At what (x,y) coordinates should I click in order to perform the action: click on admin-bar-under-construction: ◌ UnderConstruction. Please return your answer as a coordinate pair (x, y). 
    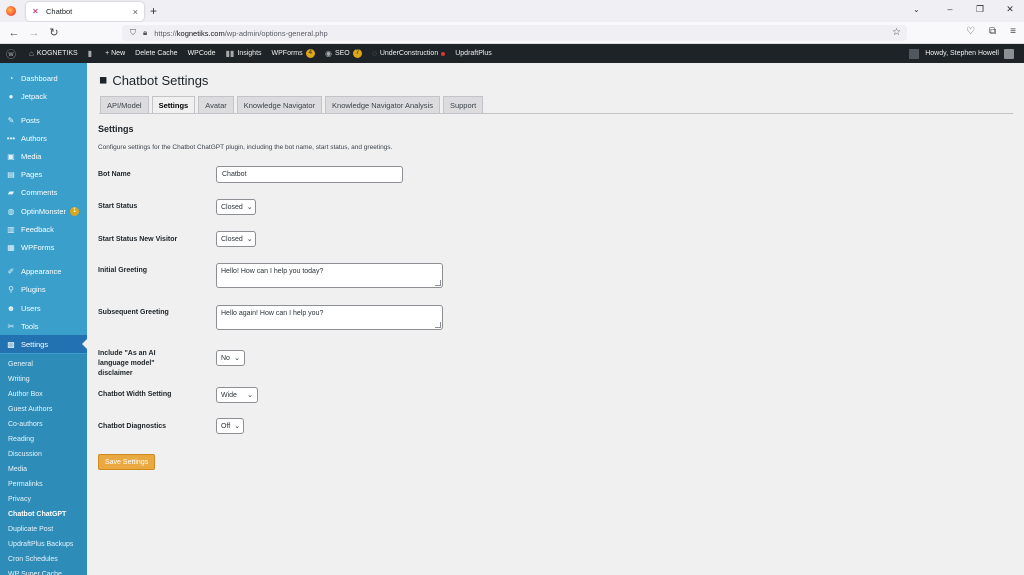
    Looking at the image, I should click on (408, 53).